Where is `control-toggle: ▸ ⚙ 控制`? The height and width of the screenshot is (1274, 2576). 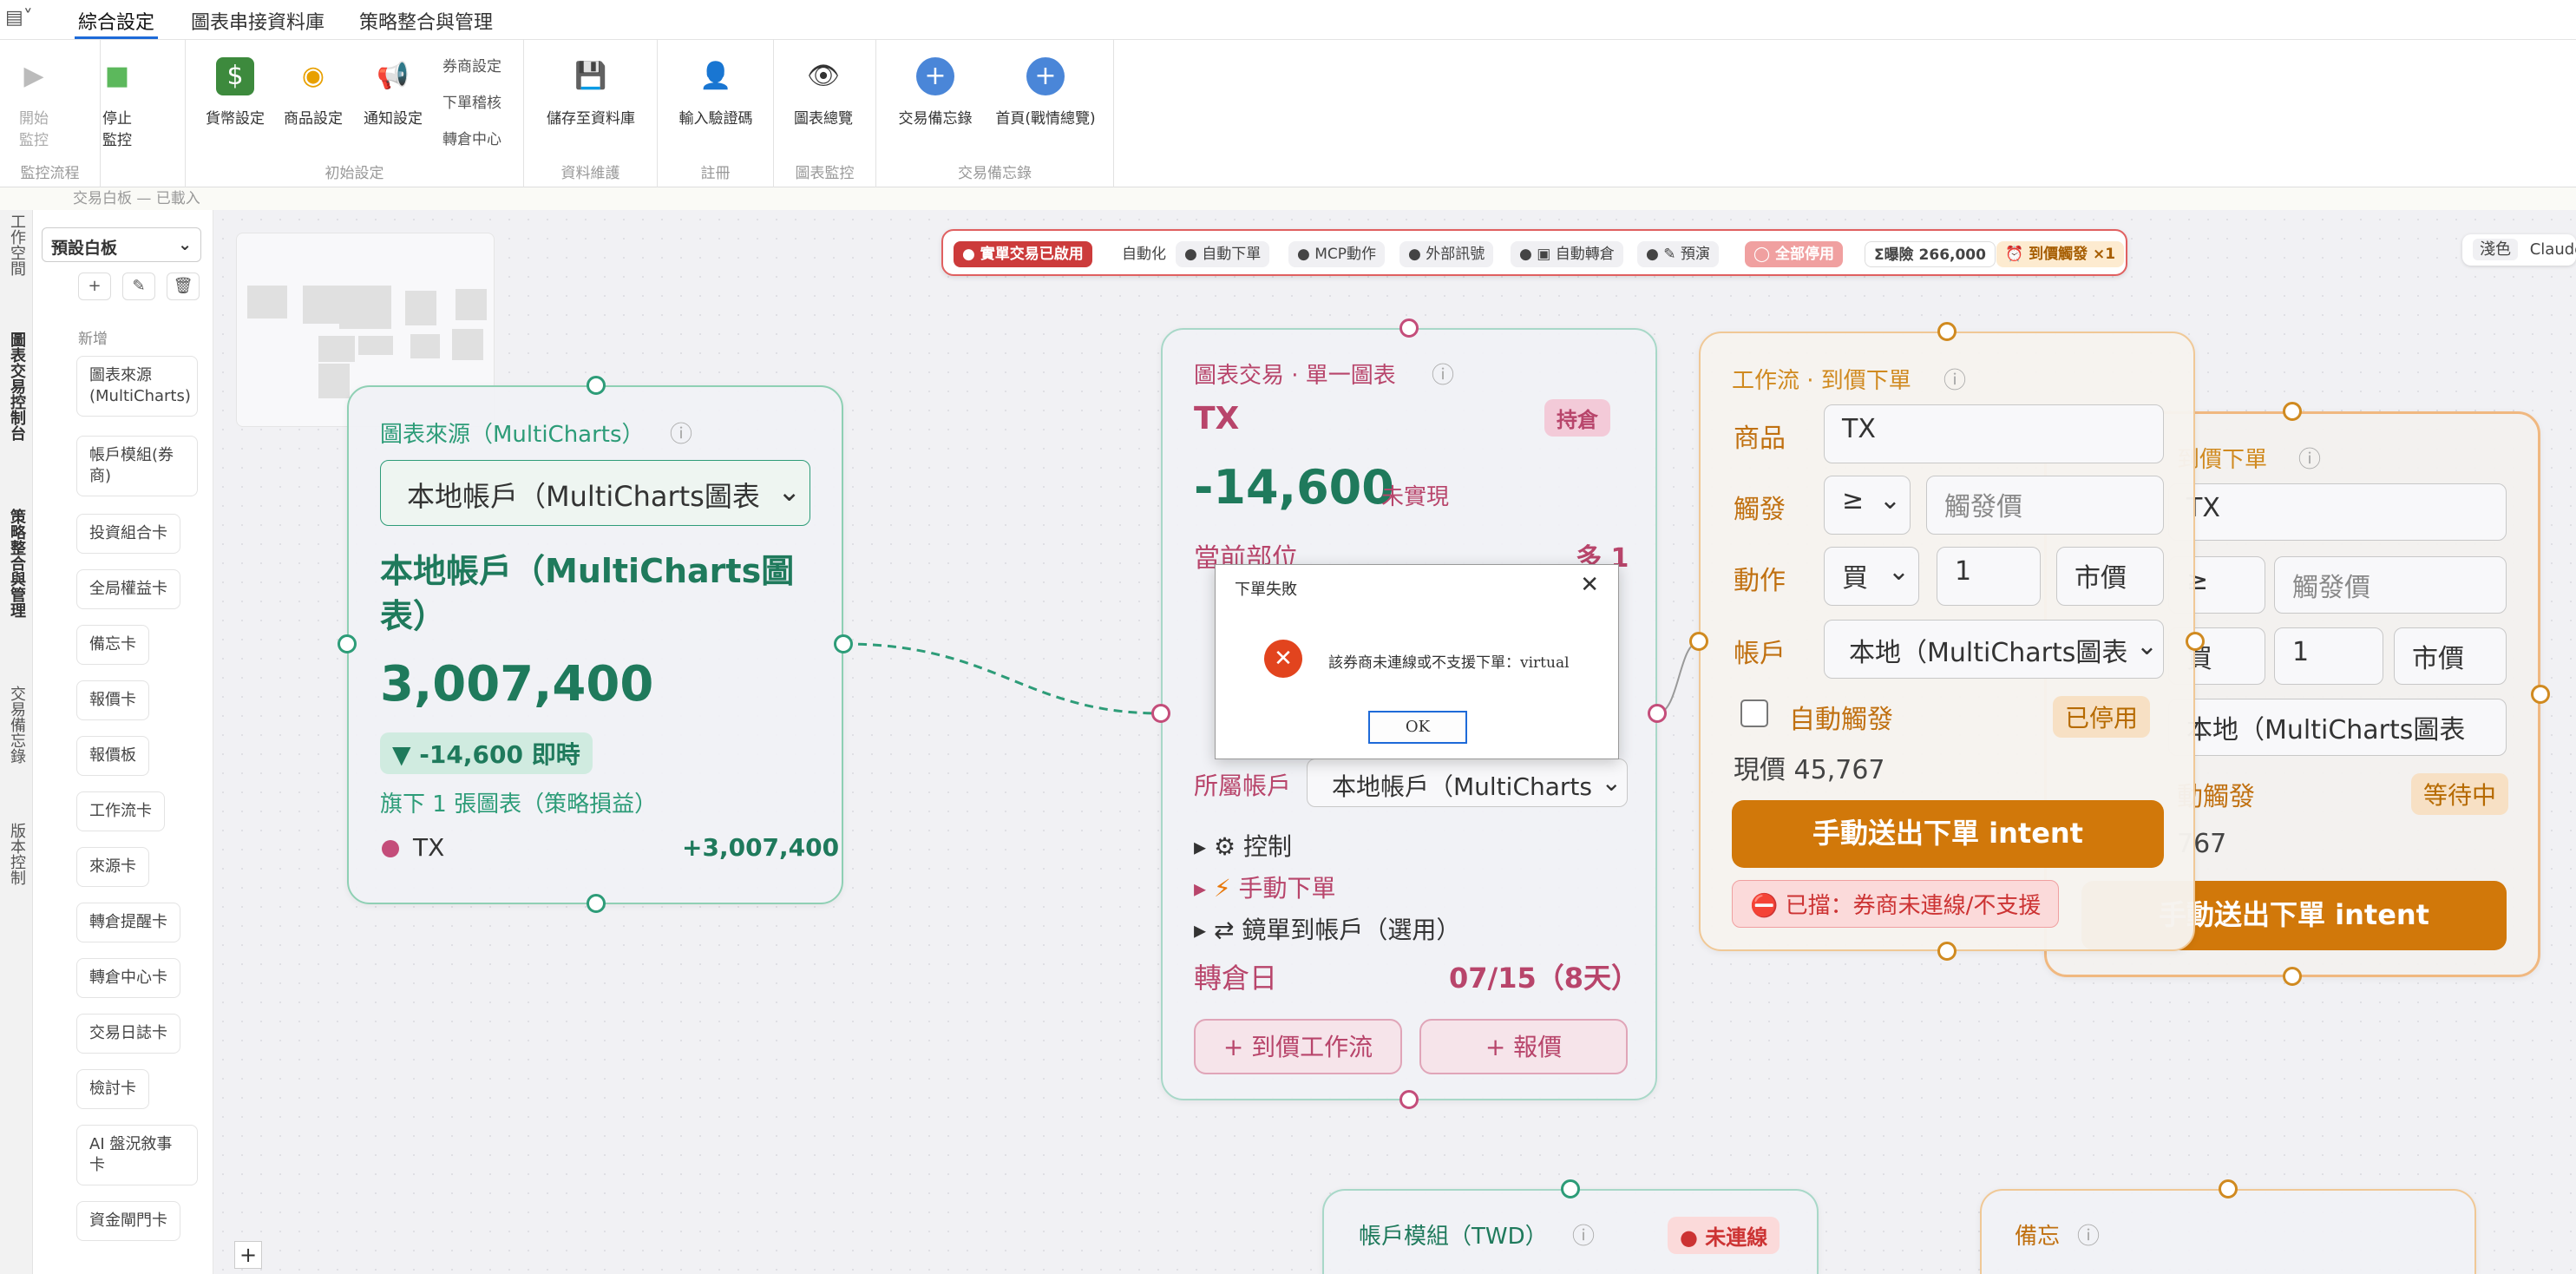
control-toggle: ▸ ⚙ 控制 is located at coordinates (1243, 845).